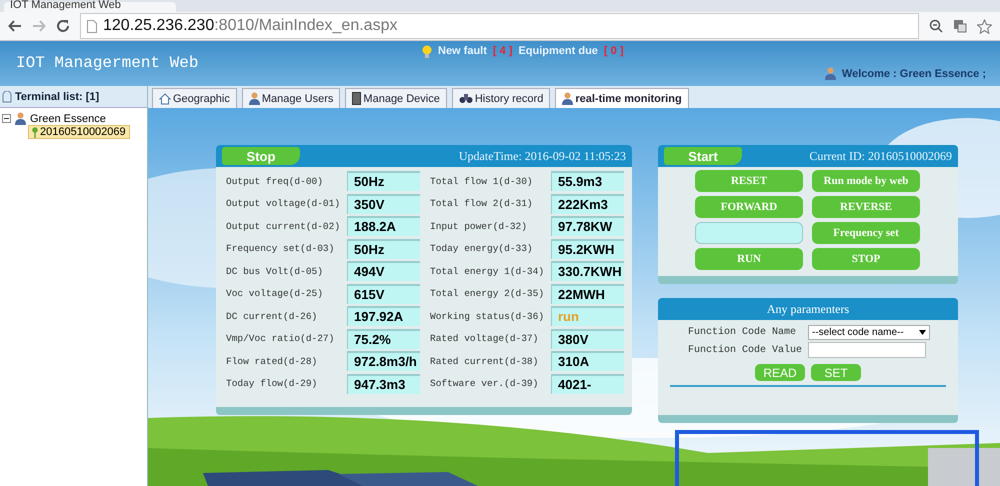 The image size is (1000, 486). Describe the element at coordinates (488, 316) in the screenshot. I see `reading-label: Working status(d-36)` at that location.